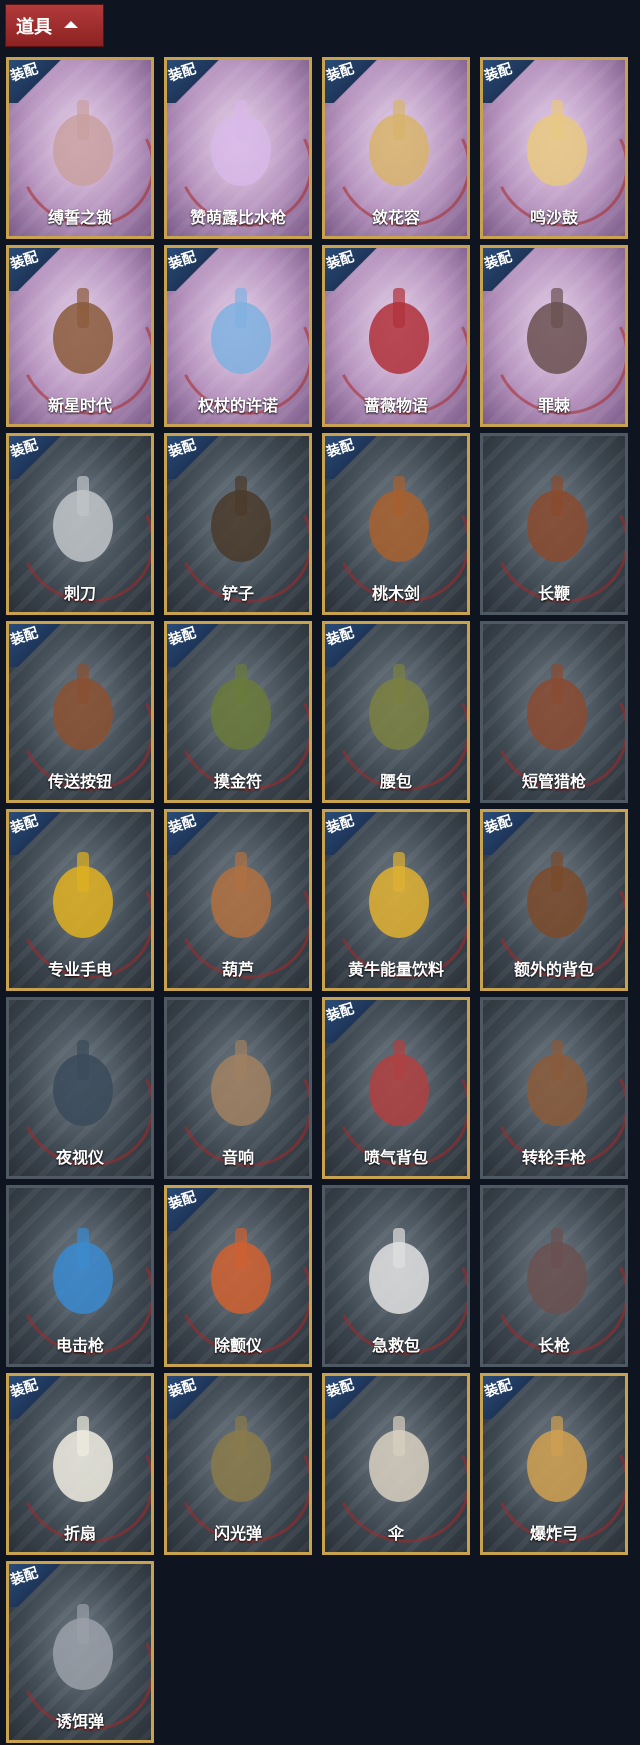 The image size is (640, 1745). What do you see at coordinates (554, 900) in the screenshot?
I see `item-card: 装配额外的背包` at bounding box center [554, 900].